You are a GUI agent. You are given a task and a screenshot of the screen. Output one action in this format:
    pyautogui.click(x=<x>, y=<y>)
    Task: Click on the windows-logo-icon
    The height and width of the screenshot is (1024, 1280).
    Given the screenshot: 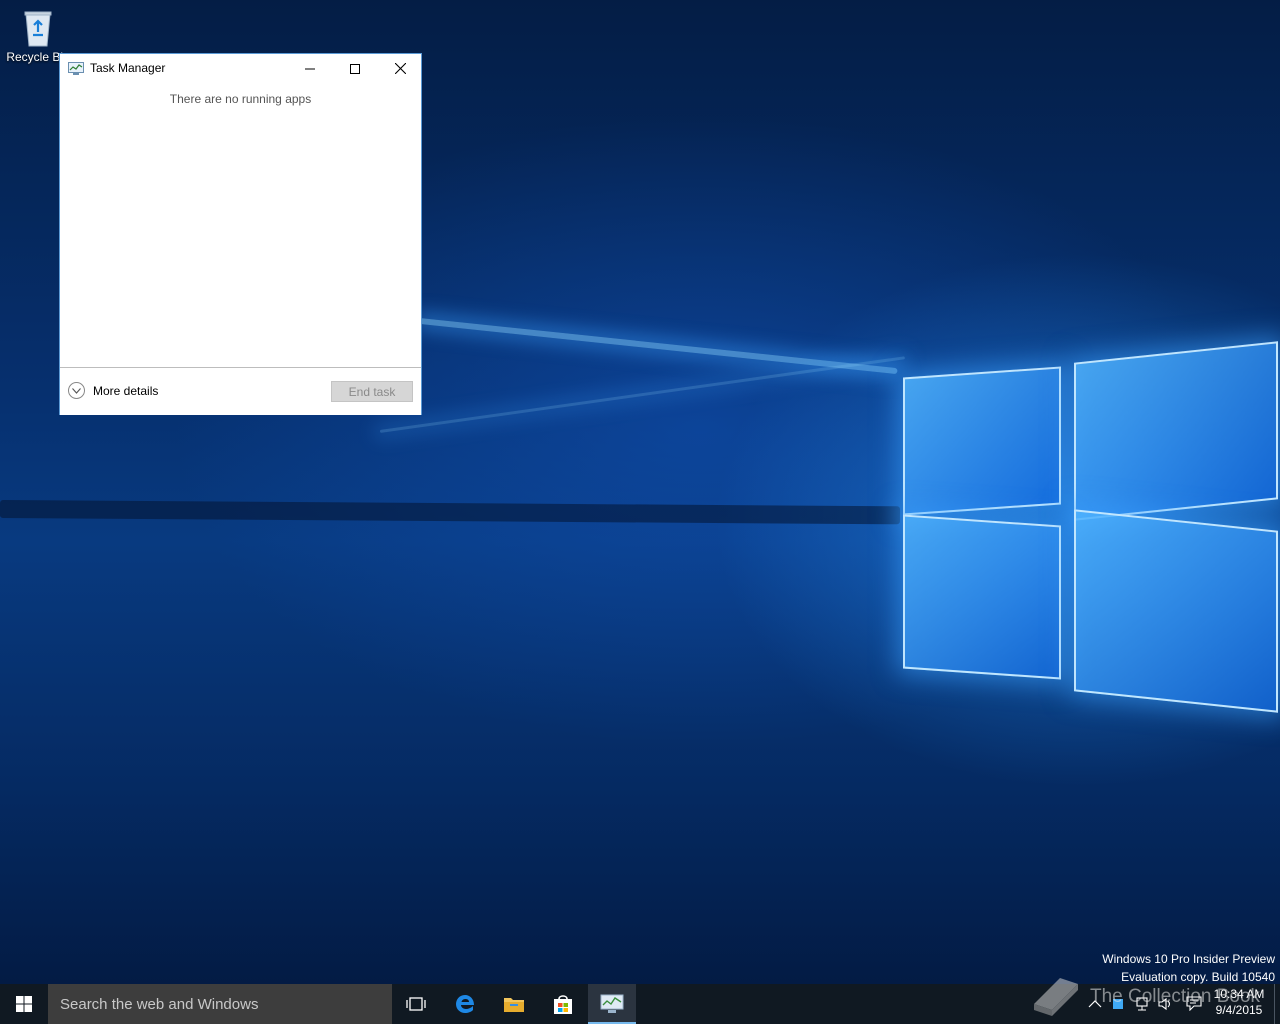 What is the action you would take?
    pyautogui.click(x=24, y=1004)
    